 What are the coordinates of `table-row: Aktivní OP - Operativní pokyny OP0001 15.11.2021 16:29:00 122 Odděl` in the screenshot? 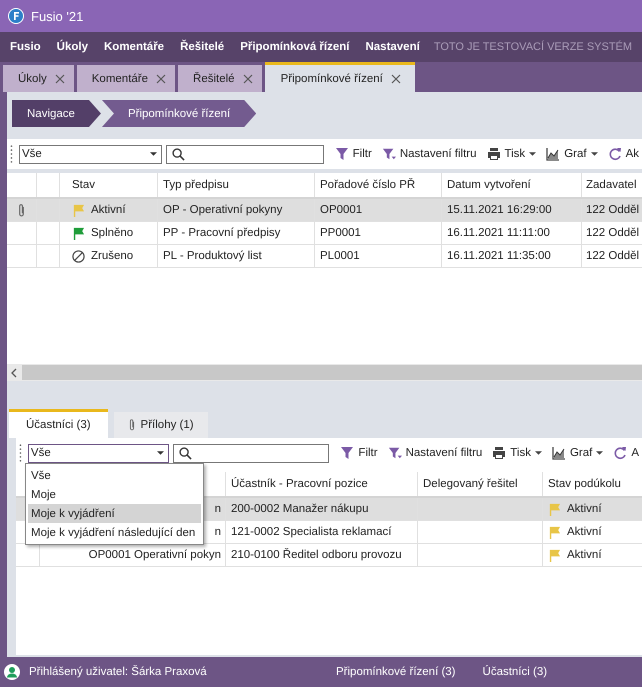 It's located at (324, 210).